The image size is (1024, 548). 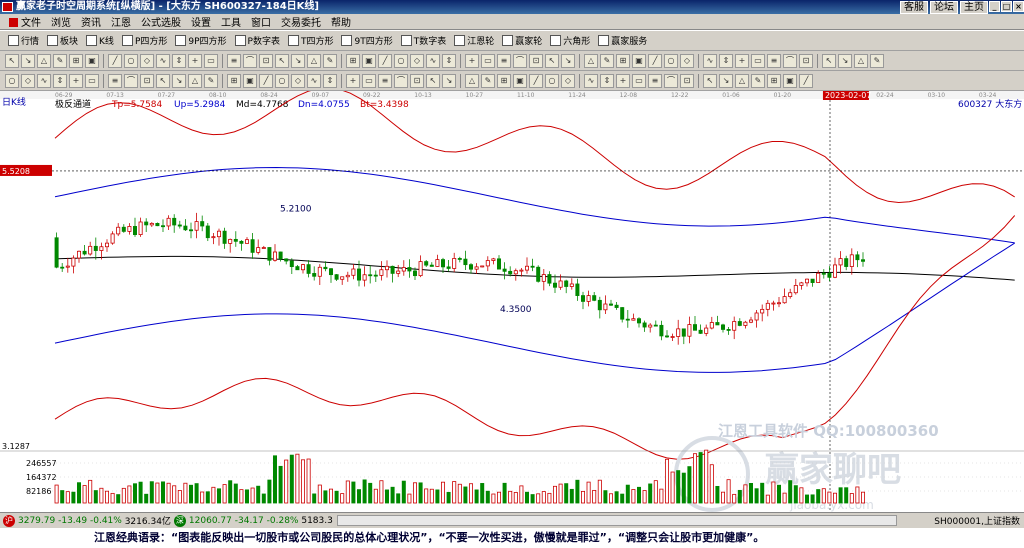 What do you see at coordinates (1018, 6) in the screenshot?
I see `close-button: ×` at bounding box center [1018, 6].